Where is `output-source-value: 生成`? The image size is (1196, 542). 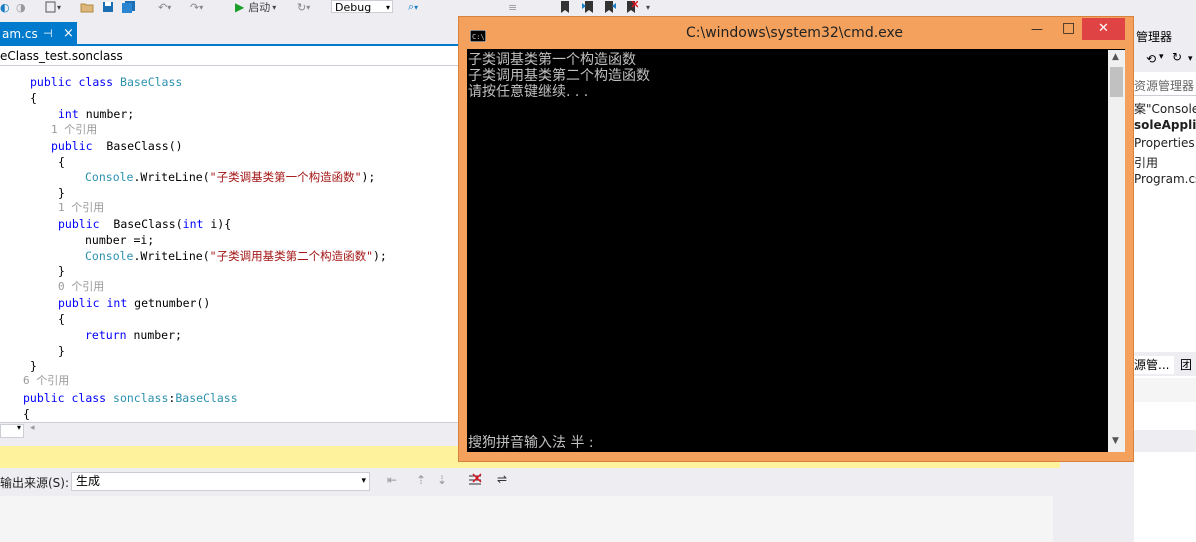 output-source-value: 生成 is located at coordinates (88, 481).